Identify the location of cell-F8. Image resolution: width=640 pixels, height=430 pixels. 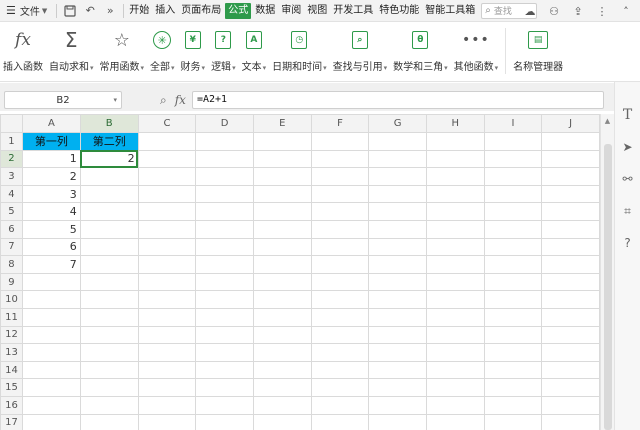
(340, 264).